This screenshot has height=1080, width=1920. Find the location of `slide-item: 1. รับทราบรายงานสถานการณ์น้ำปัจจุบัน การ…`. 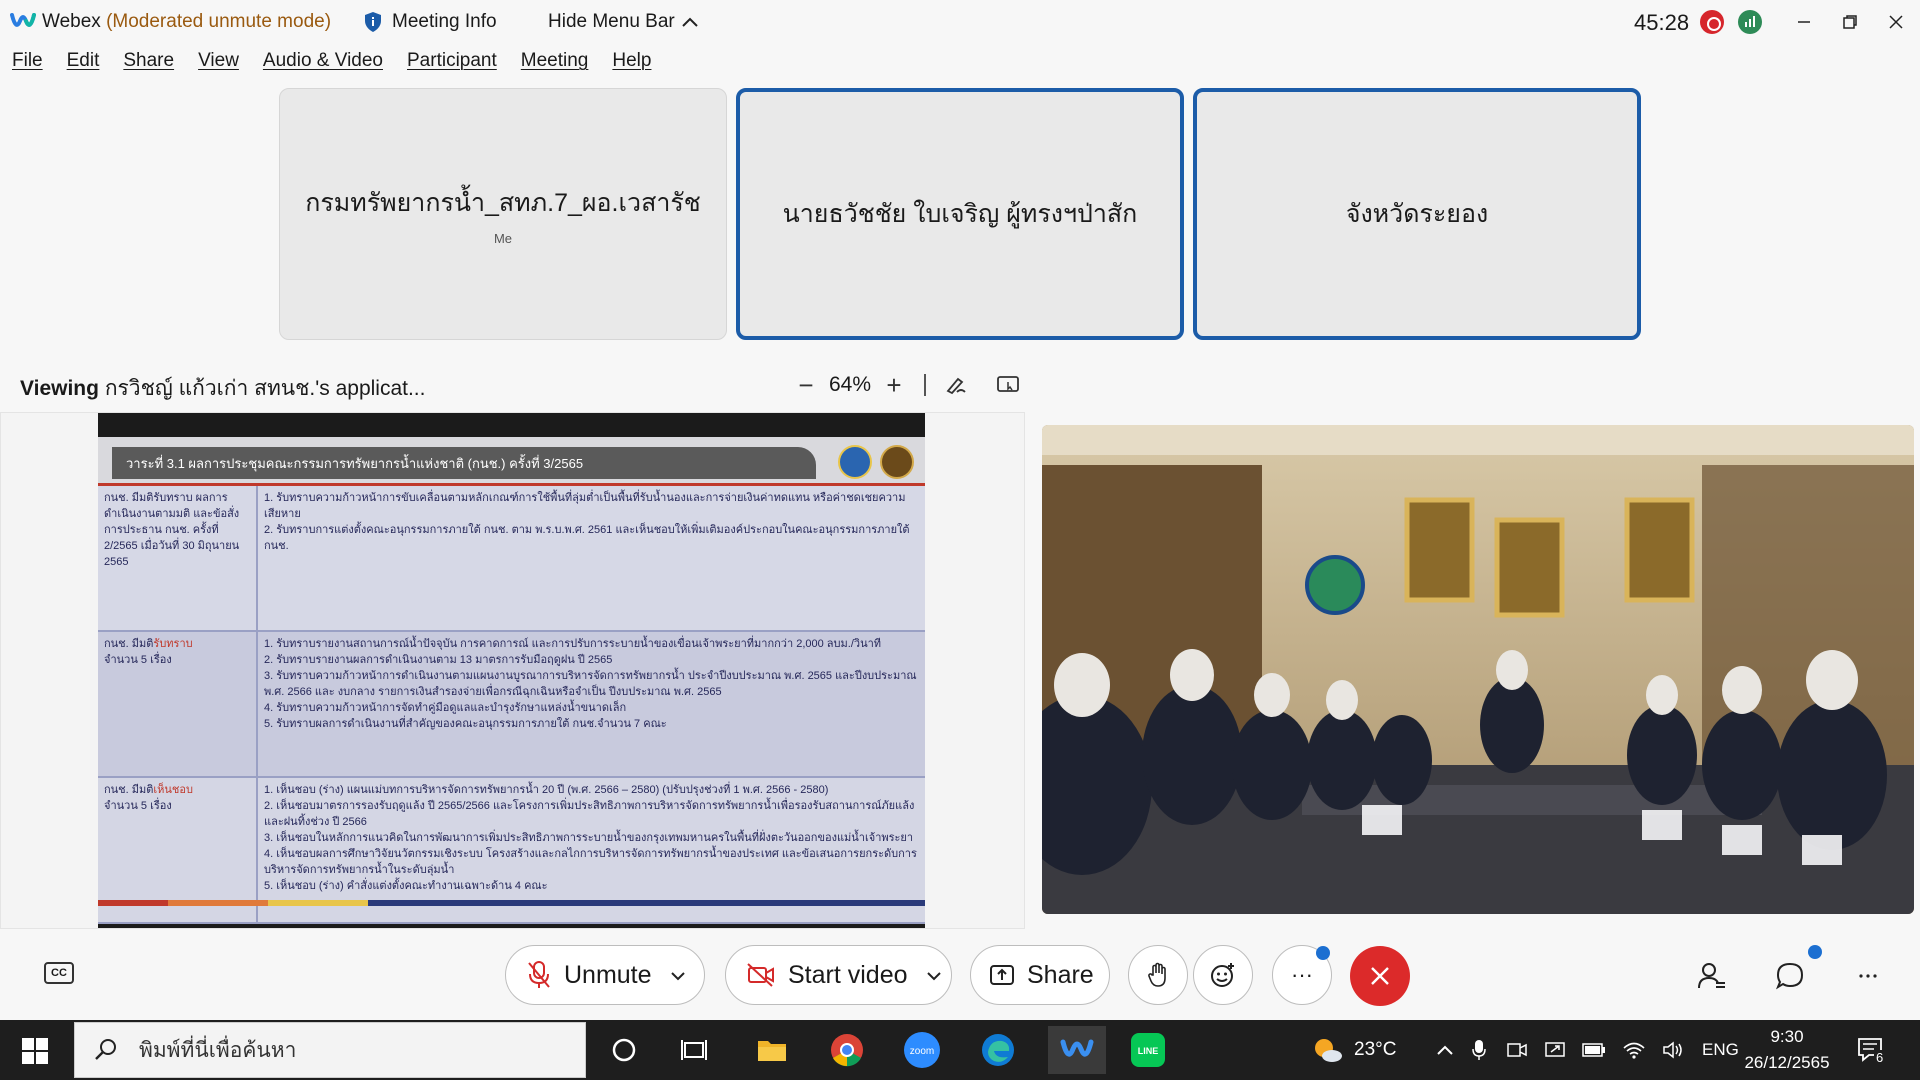

slide-item: 1. รับทราบรายงานสถานการณ์น้ำปัจจุบัน การ… is located at coordinates (573, 644).